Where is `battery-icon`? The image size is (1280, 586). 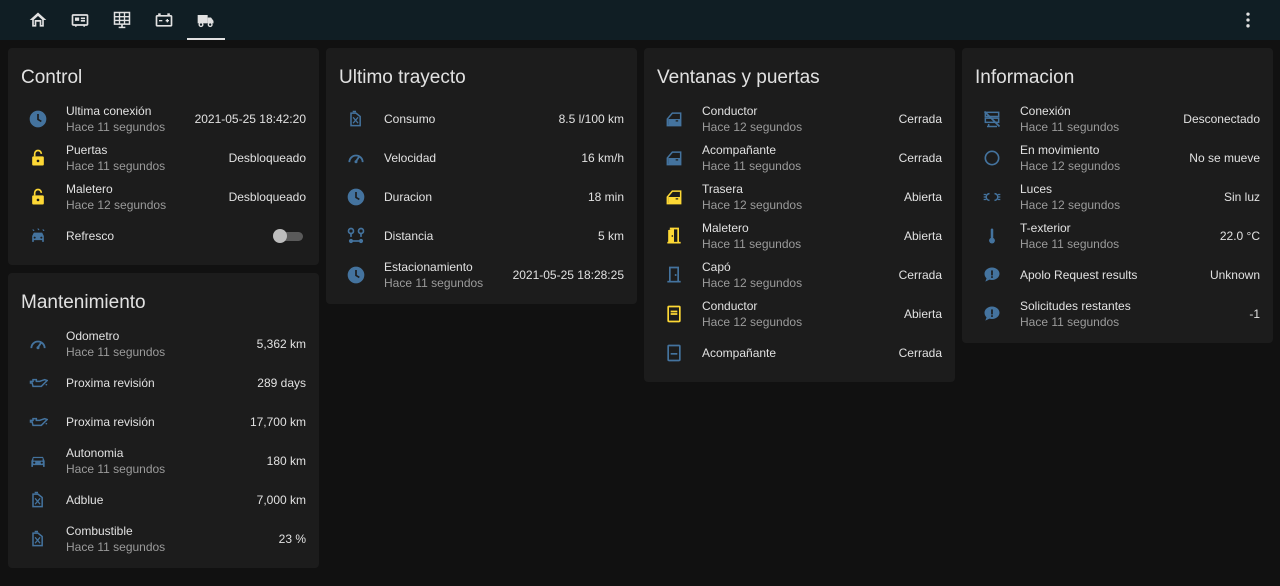 battery-icon is located at coordinates (164, 20).